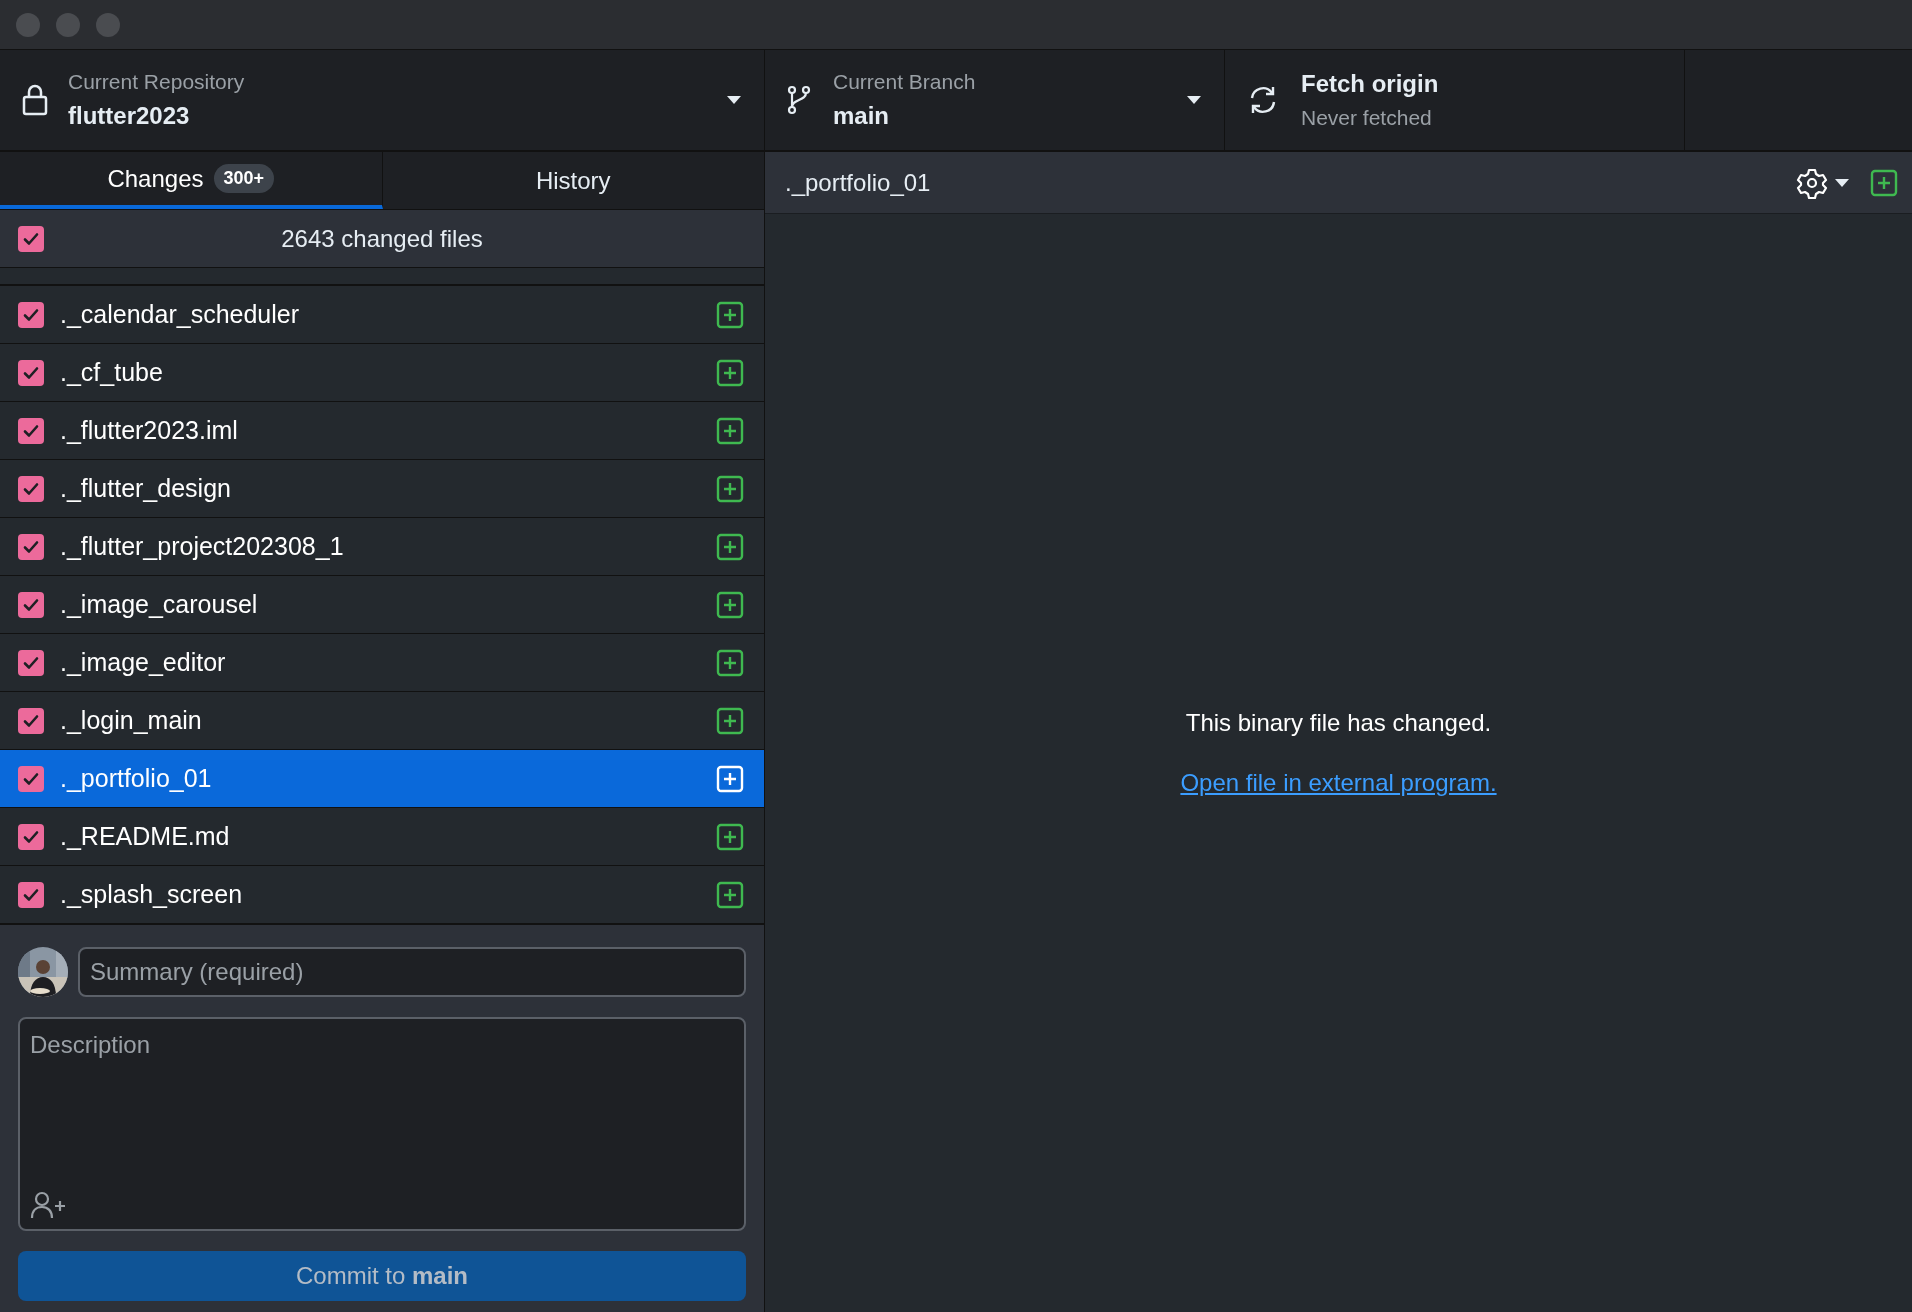 This screenshot has width=1912, height=1312. Describe the element at coordinates (382, 100) in the screenshot. I see `repository-selector: Current Repository flutter2023` at that location.